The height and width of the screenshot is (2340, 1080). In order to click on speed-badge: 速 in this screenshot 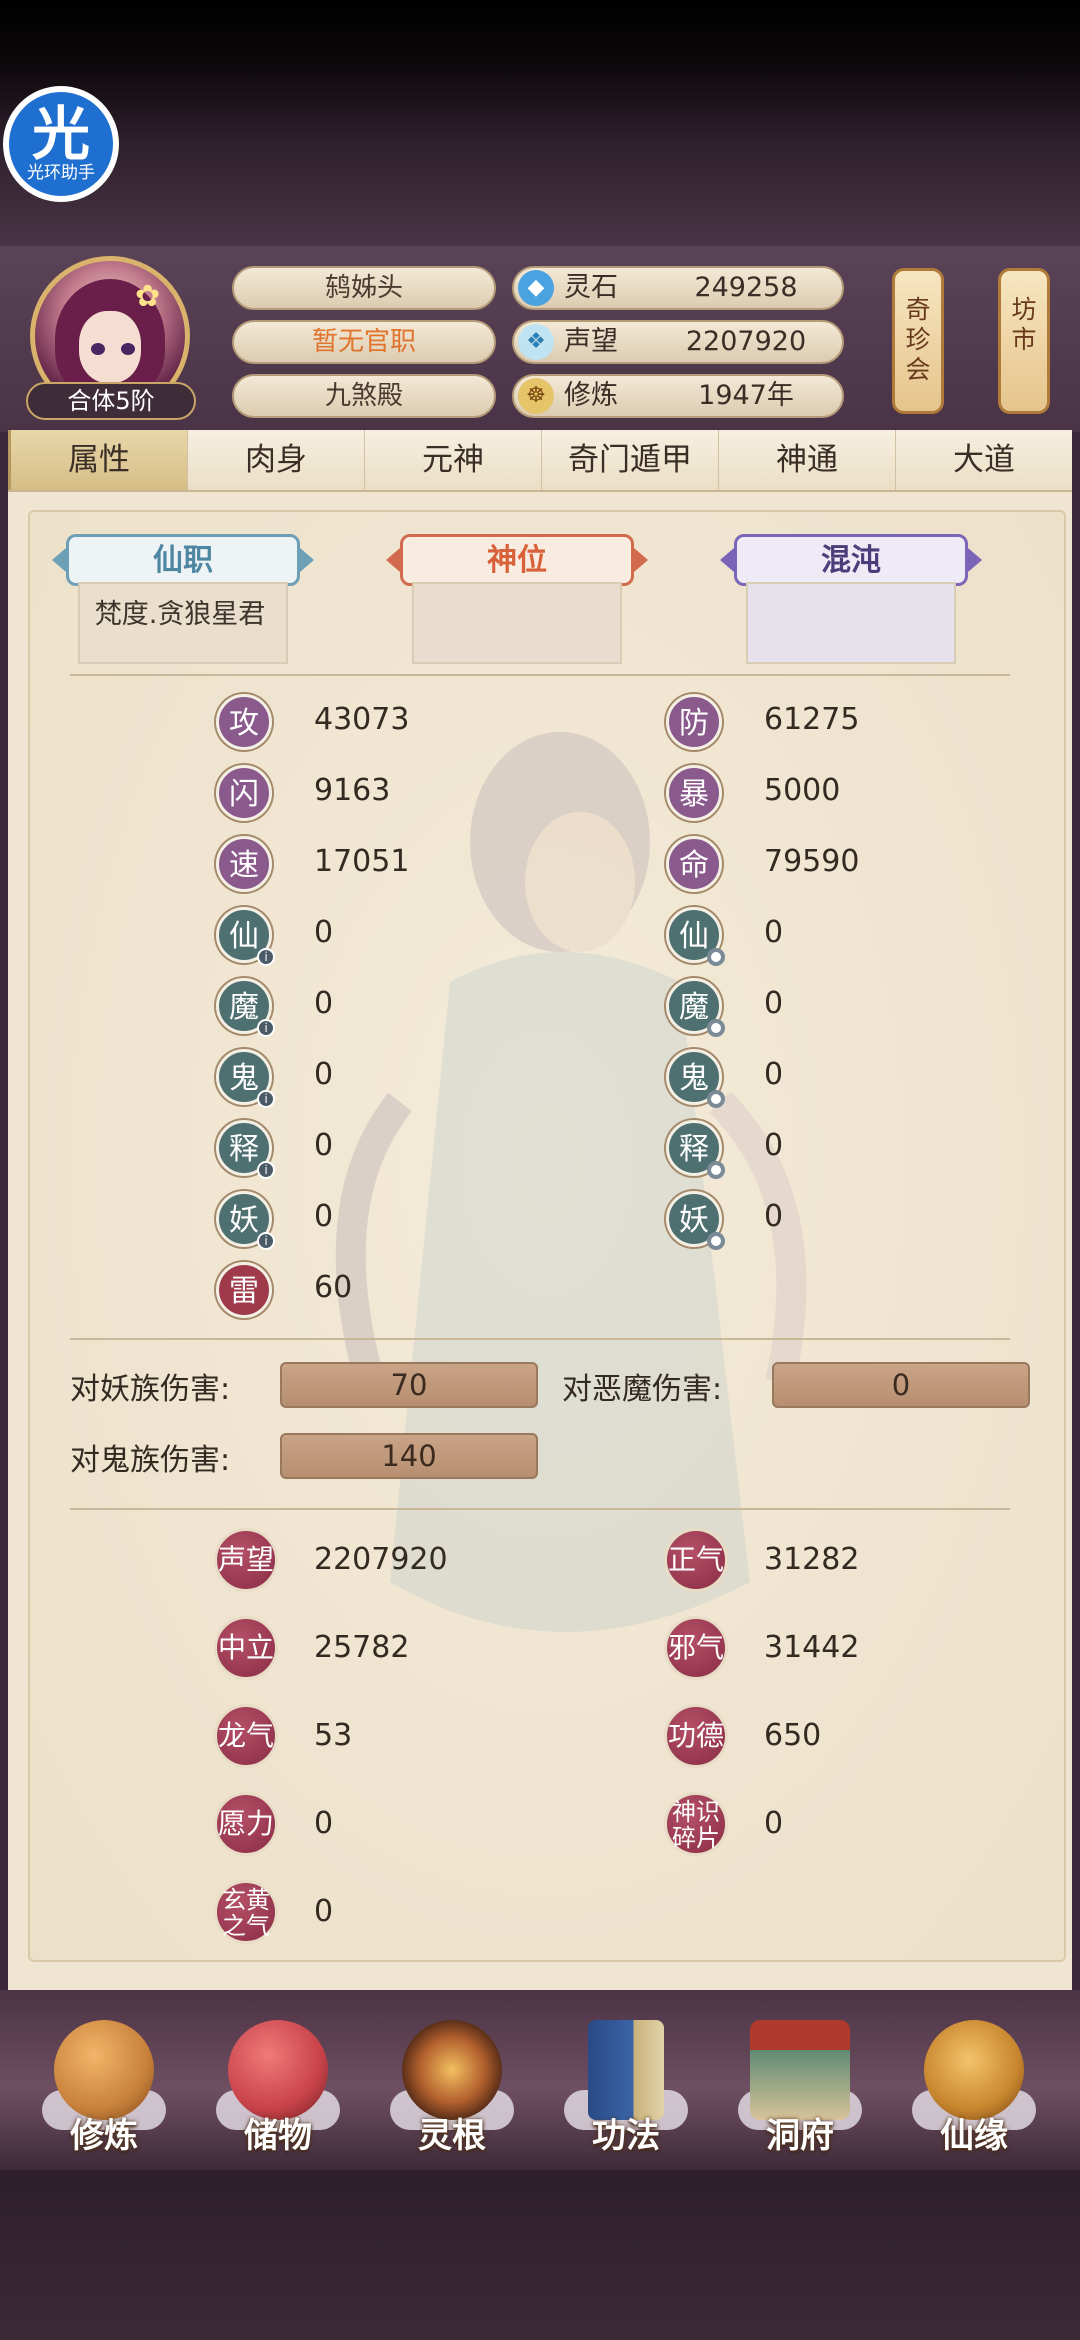, I will do `click(244, 864)`.